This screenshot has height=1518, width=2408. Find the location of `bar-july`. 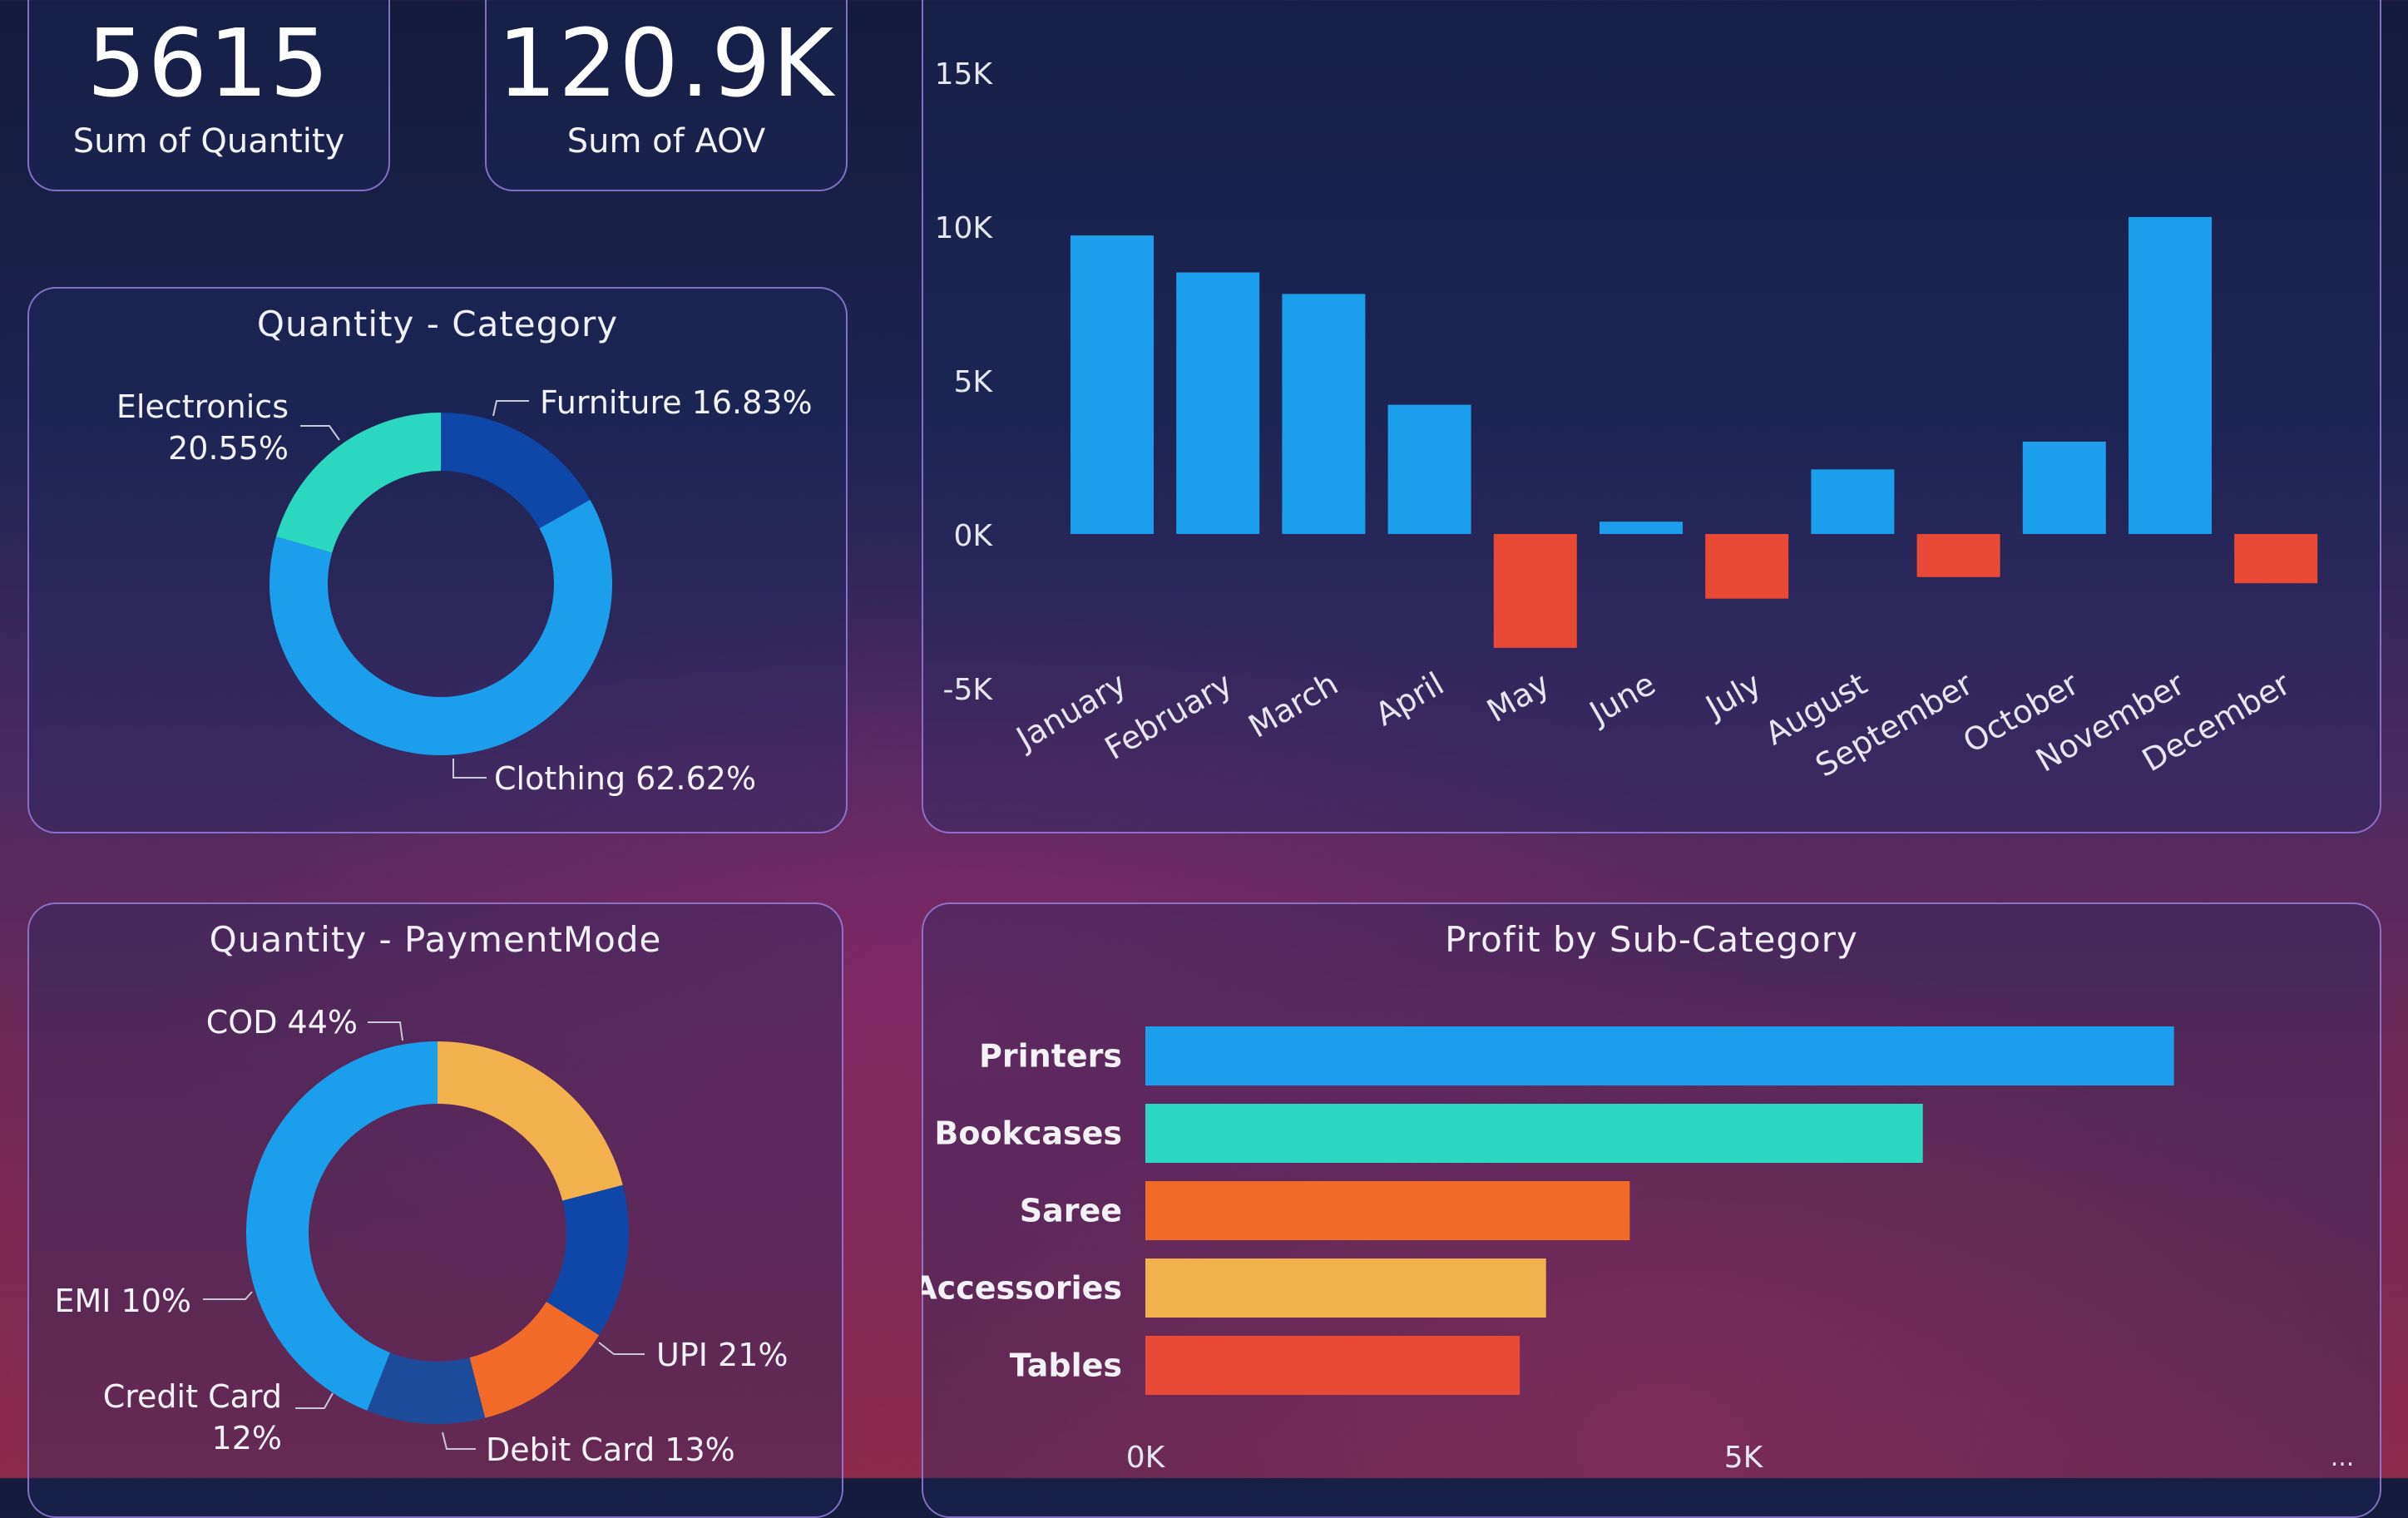

bar-july is located at coordinates (1747, 567).